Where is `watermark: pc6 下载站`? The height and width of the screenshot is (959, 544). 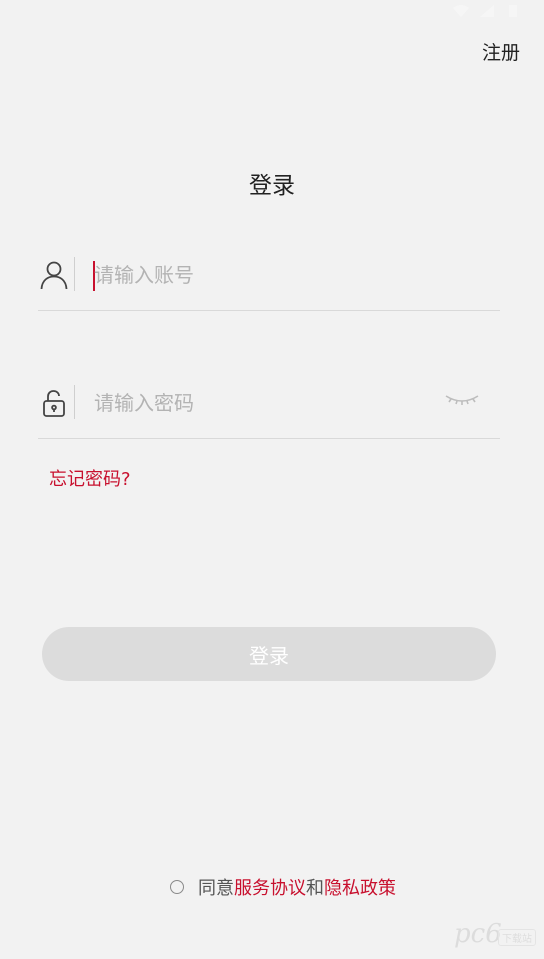
watermark: pc6 下载站 is located at coordinates (494, 936).